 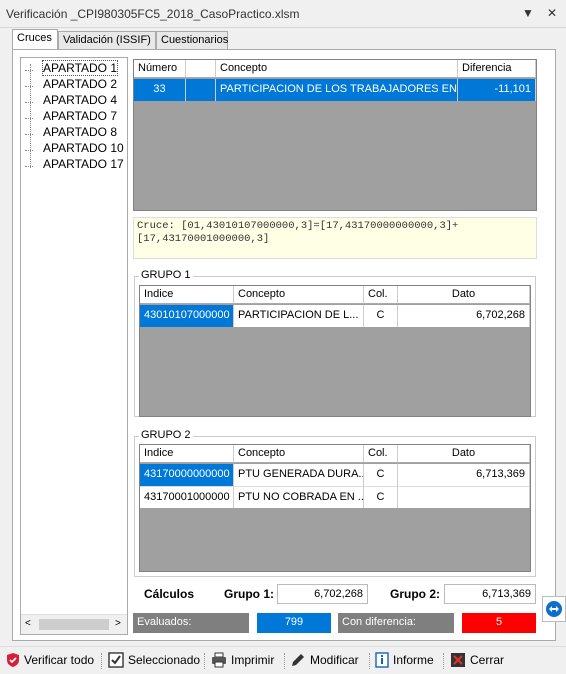 What do you see at coordinates (80, 116) in the screenshot?
I see `tree-item-apartado-7: APARTADO 7` at bounding box center [80, 116].